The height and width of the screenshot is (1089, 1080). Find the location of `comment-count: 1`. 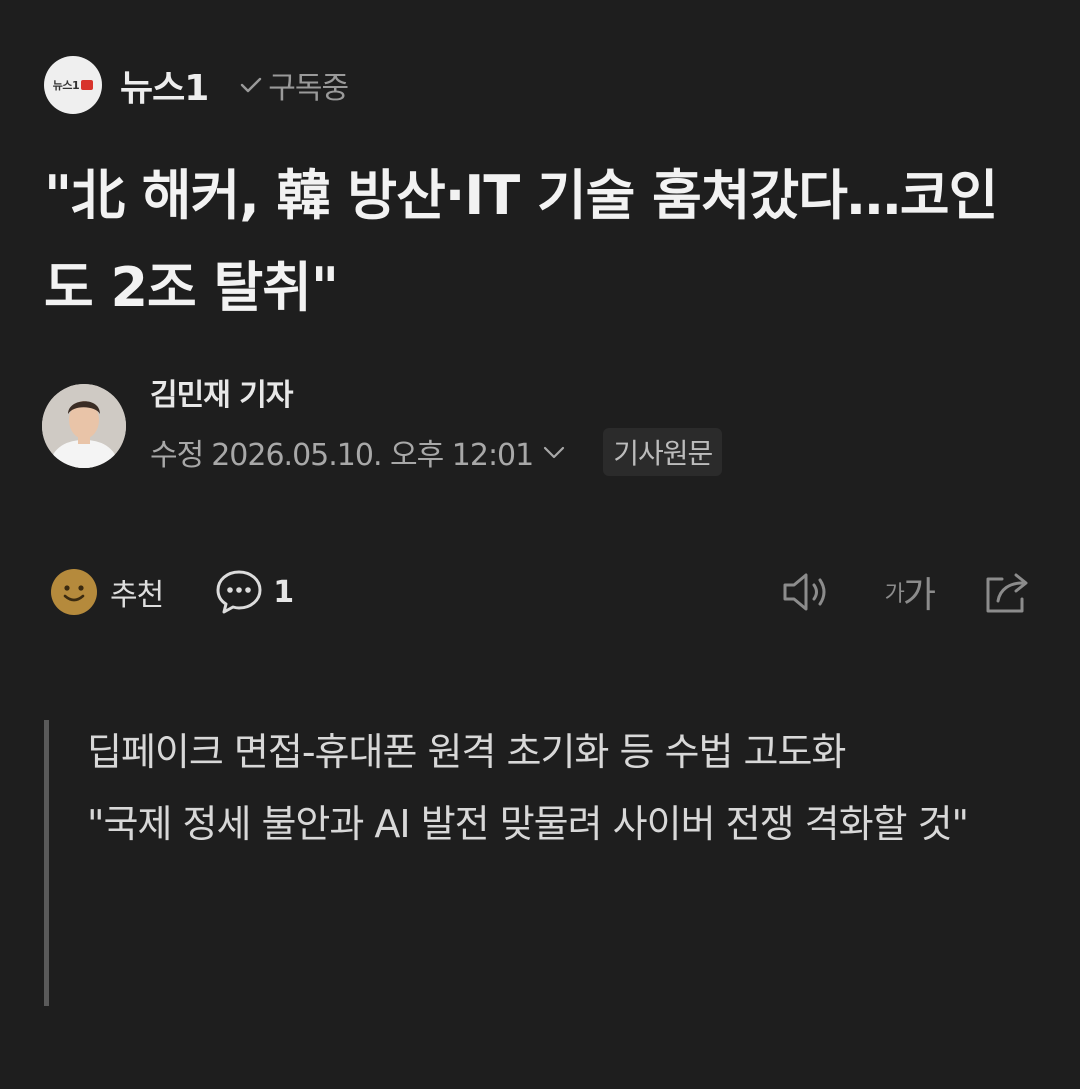

comment-count: 1 is located at coordinates (284, 592).